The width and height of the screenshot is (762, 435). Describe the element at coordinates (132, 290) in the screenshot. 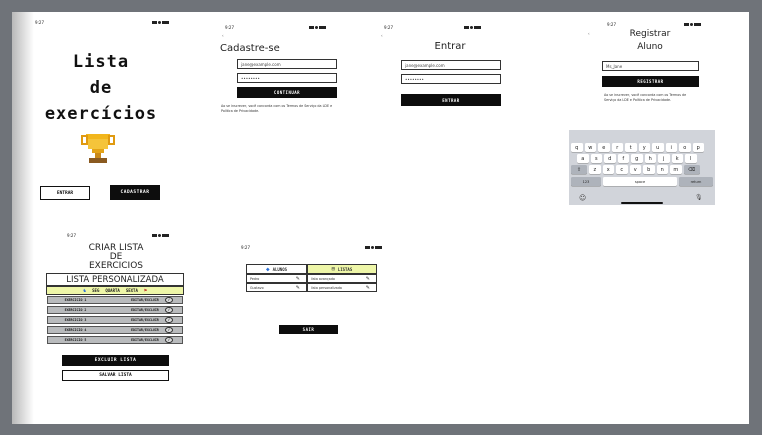

I see `day-friday: SEXTA` at that location.